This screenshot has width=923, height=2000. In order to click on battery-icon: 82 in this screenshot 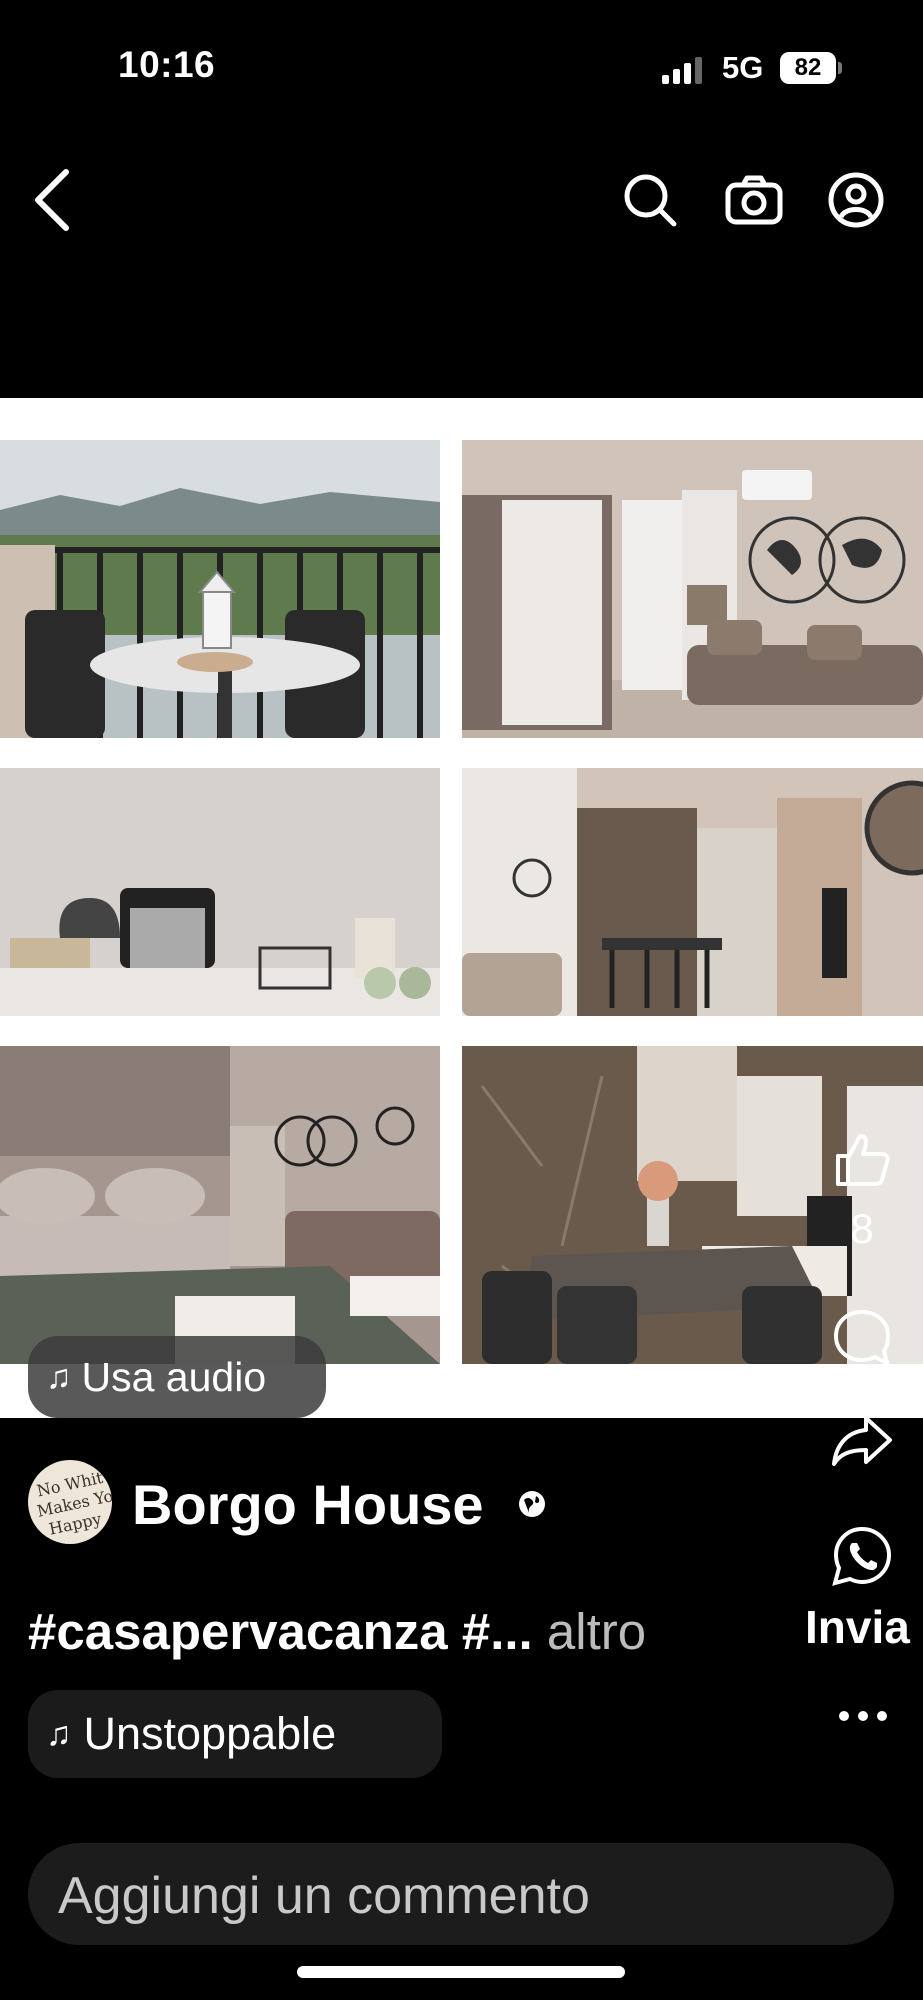, I will do `click(808, 68)`.